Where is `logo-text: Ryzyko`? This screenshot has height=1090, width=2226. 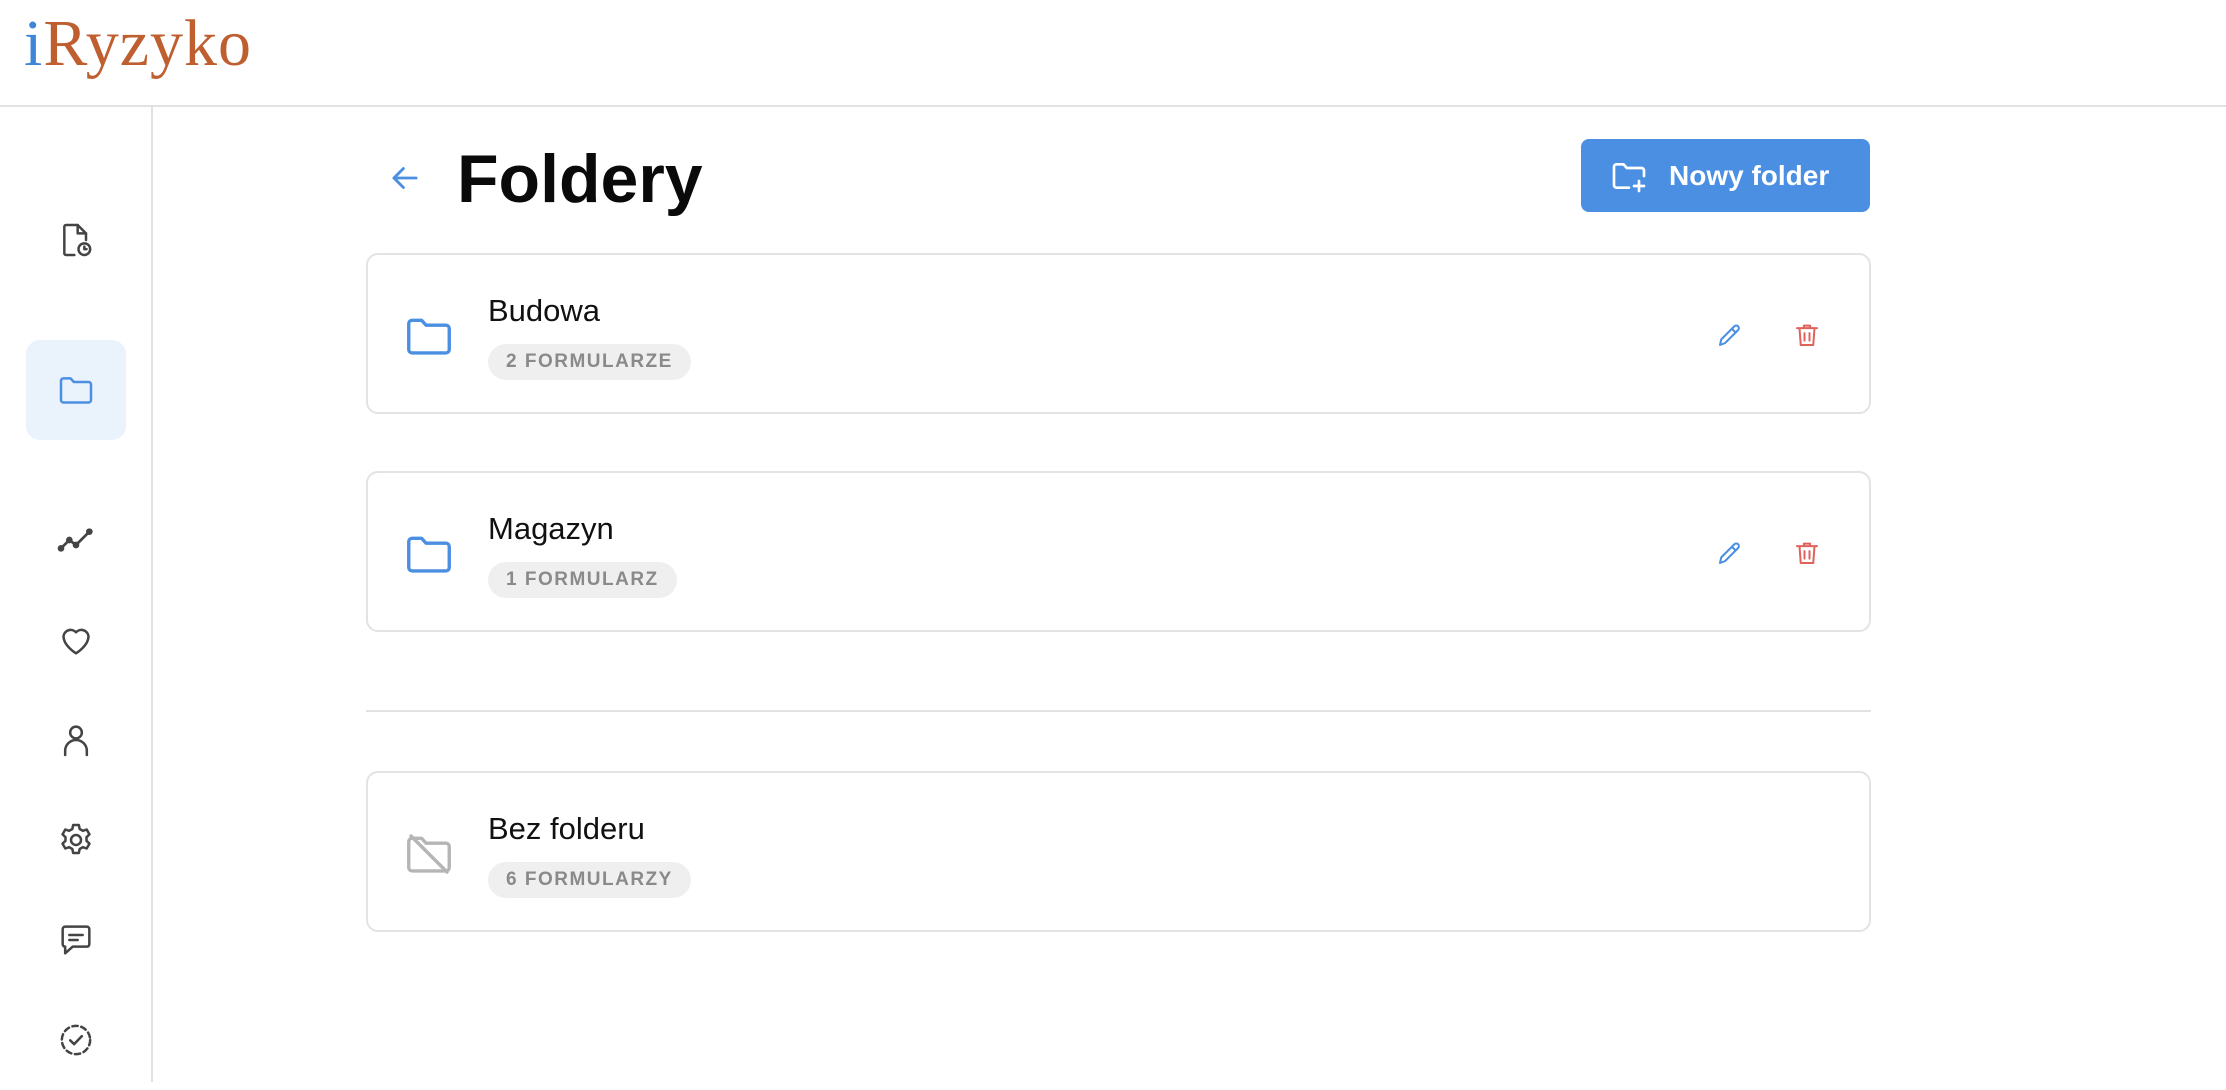 logo-text: Ryzyko is located at coordinates (148, 43).